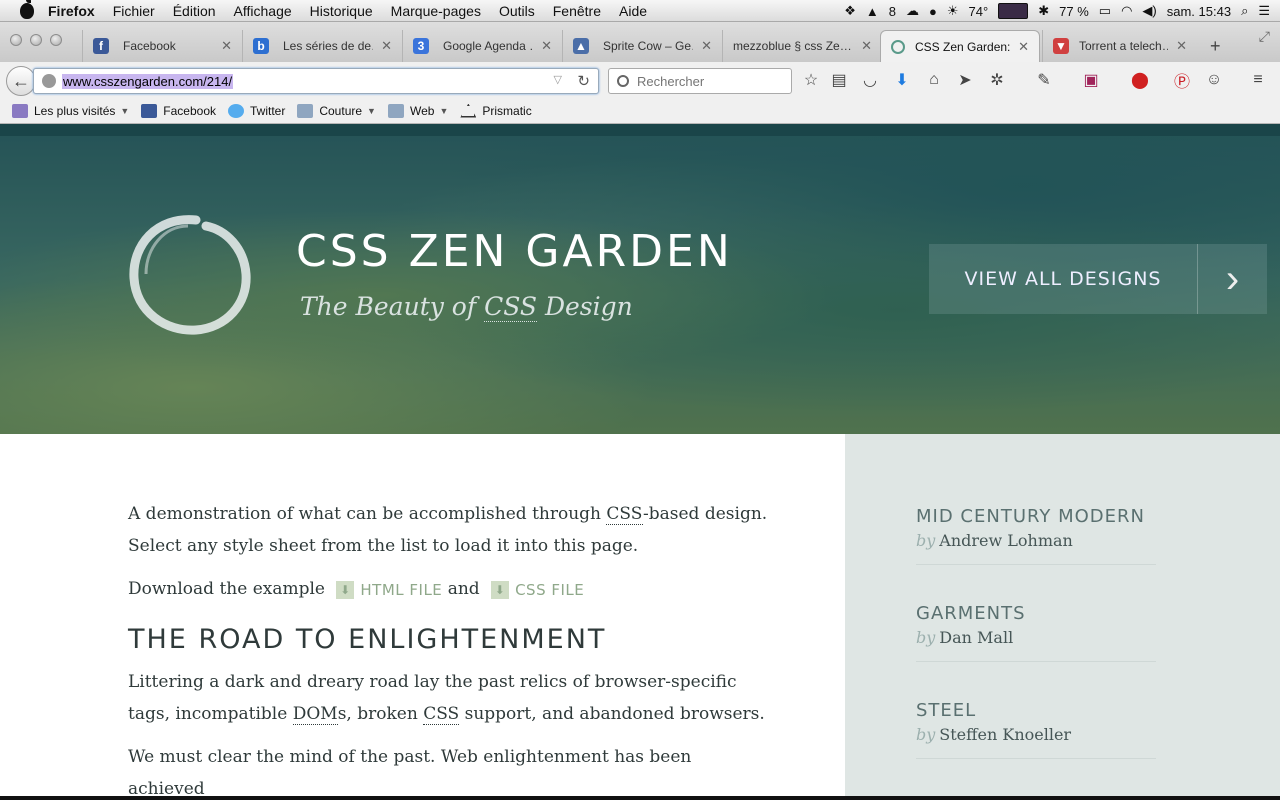 The width and height of the screenshot is (1280, 800). I want to click on design-author: Andrew Lohman, so click(1006, 540).